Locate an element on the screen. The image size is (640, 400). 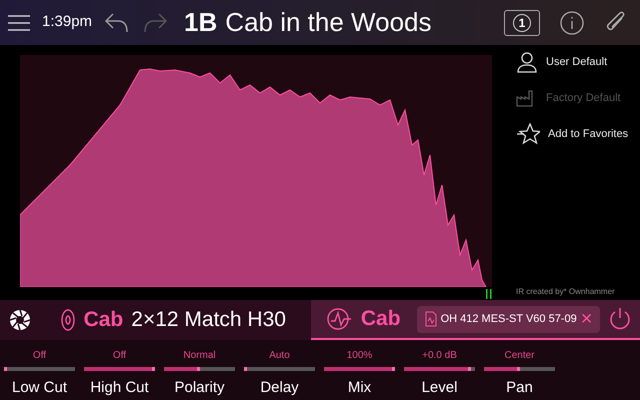
menu-item: Add to Favorites is located at coordinates (588, 134).